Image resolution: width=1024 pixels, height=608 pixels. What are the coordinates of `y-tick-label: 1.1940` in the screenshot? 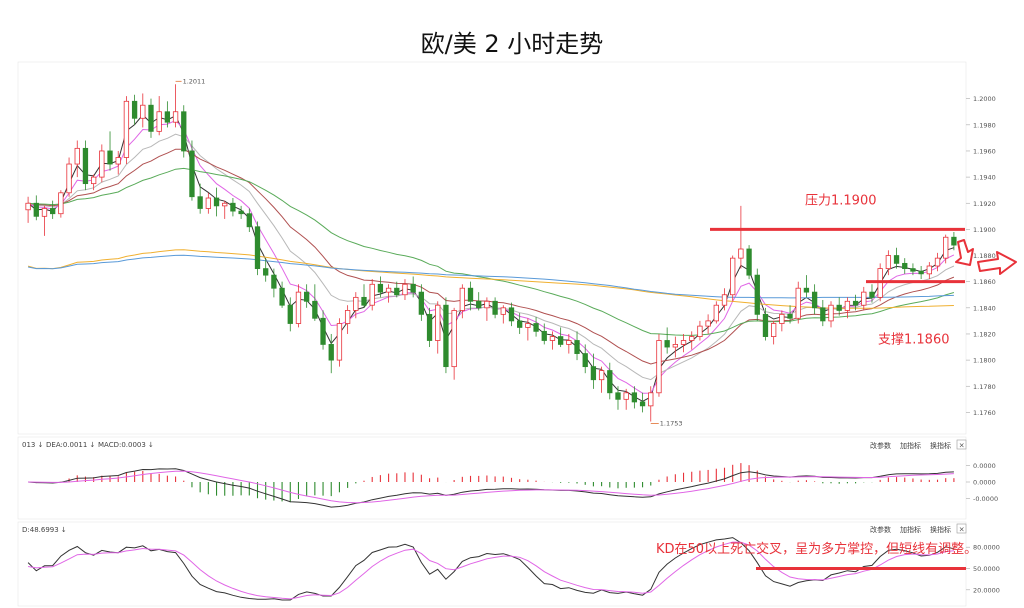 It's located at (984, 178).